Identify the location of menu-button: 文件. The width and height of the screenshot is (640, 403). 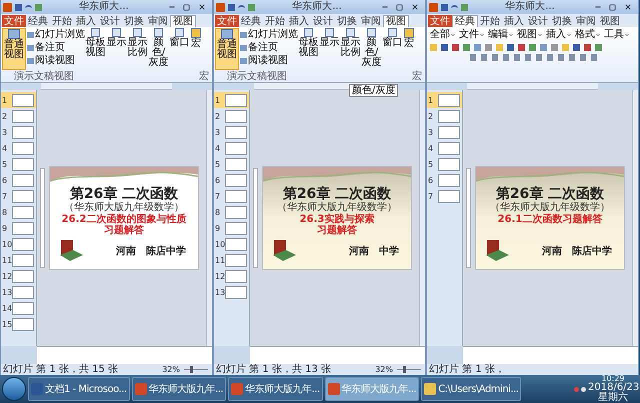
(472, 35).